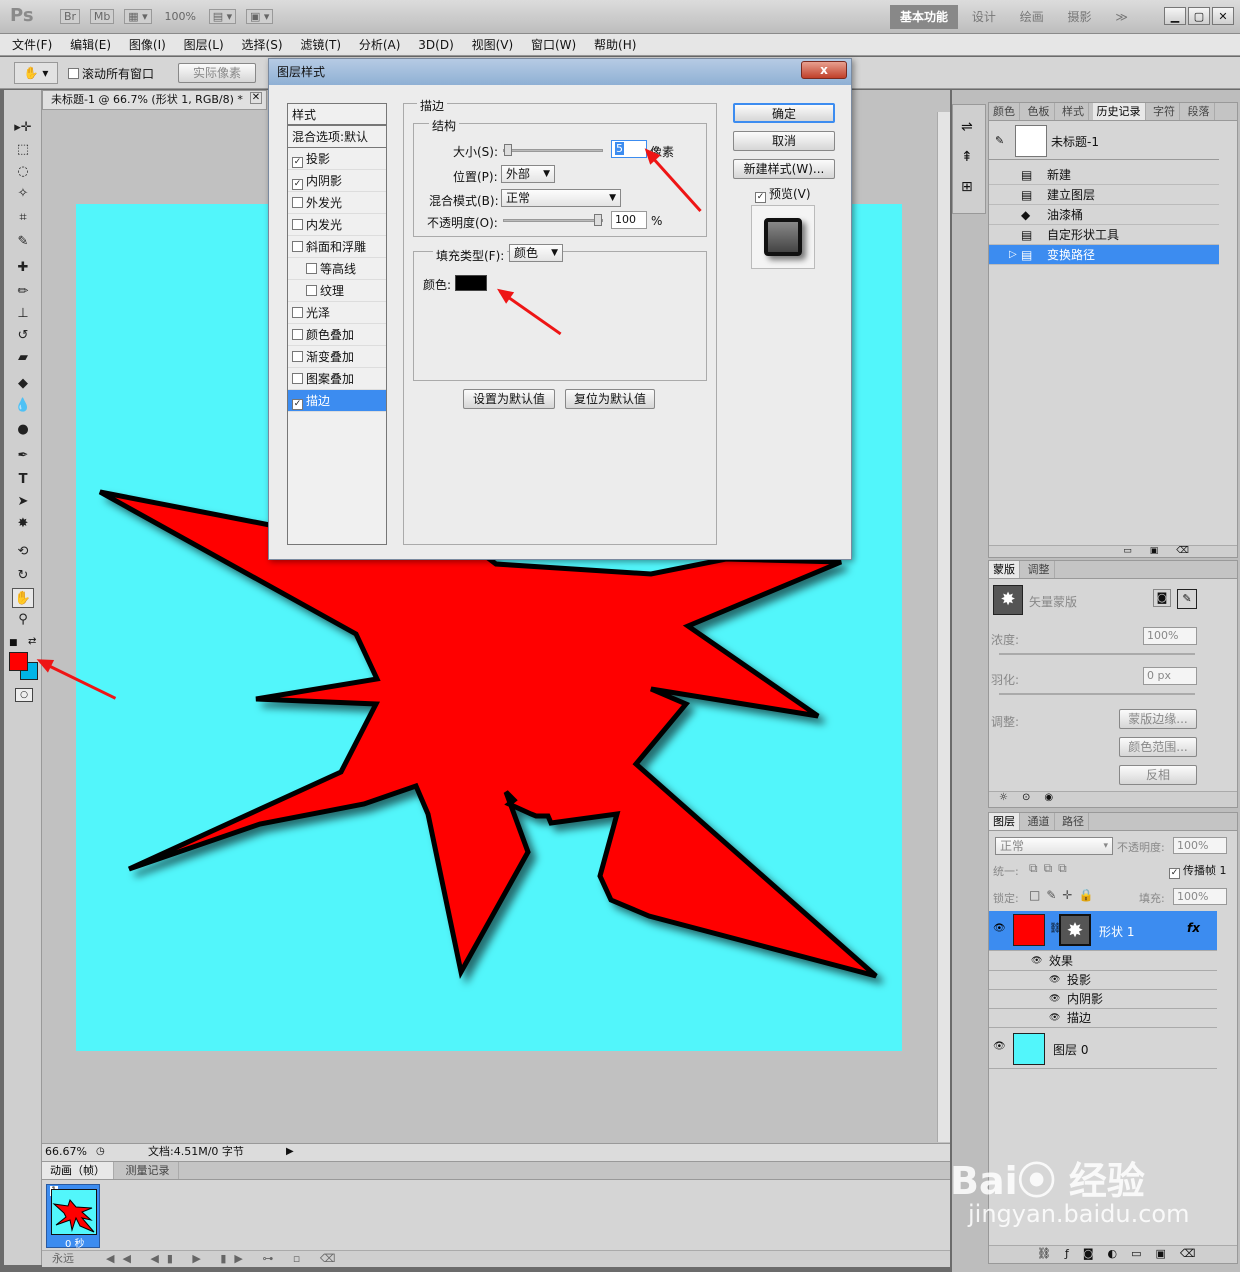 The image size is (1240, 1272). What do you see at coordinates (1121, 17) in the screenshot?
I see `workspace-more: ≫` at bounding box center [1121, 17].